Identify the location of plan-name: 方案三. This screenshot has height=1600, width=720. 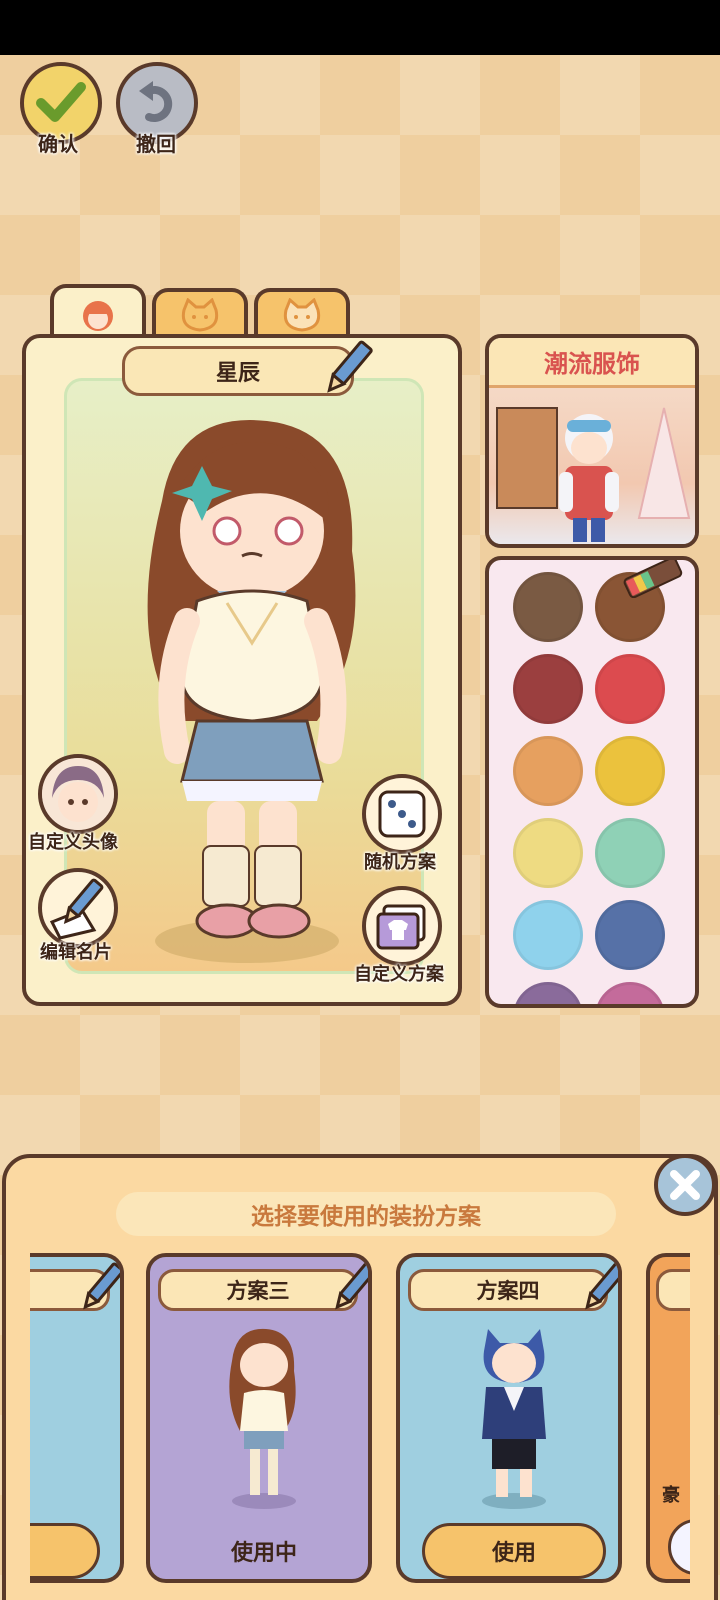
(258, 1290).